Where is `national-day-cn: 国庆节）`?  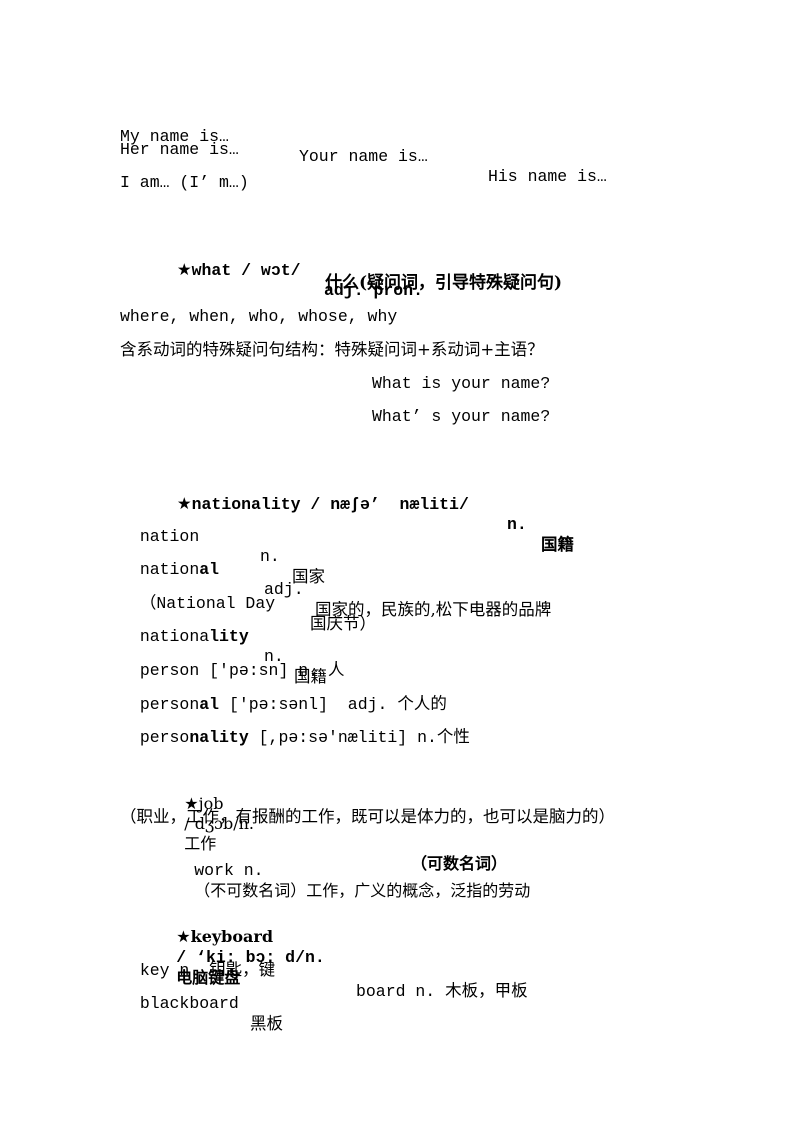 national-day-cn: 国庆节） is located at coordinates (343, 623).